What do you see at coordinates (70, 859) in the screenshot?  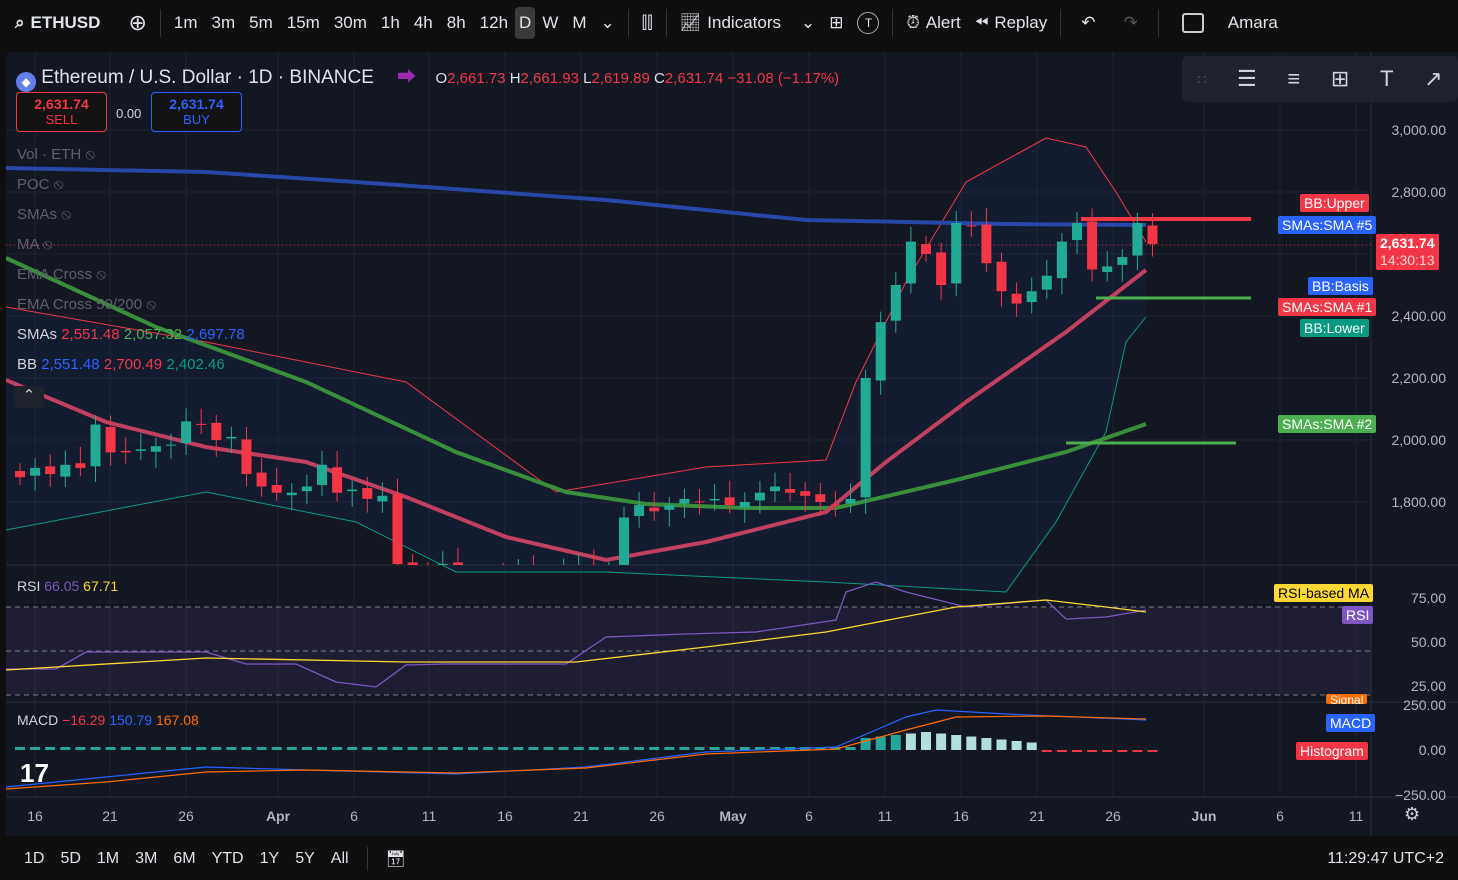 I see `range-5d: 5D` at bounding box center [70, 859].